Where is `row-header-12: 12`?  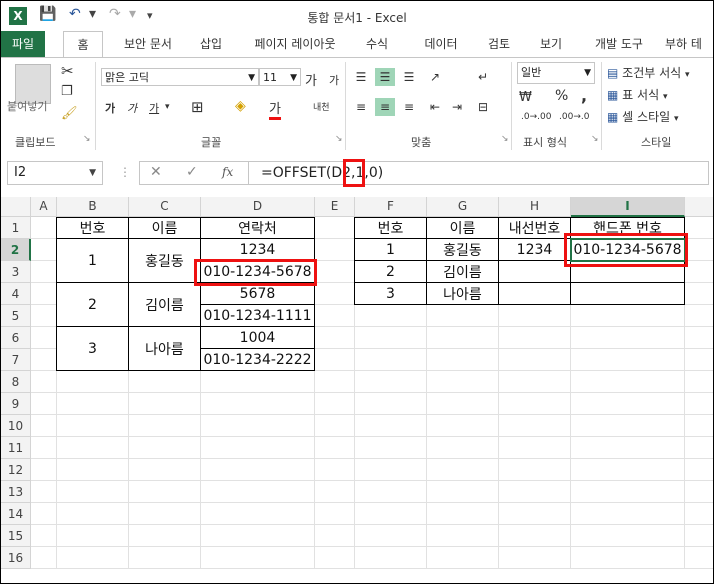
row-header-12: 12 is located at coordinates (16, 470).